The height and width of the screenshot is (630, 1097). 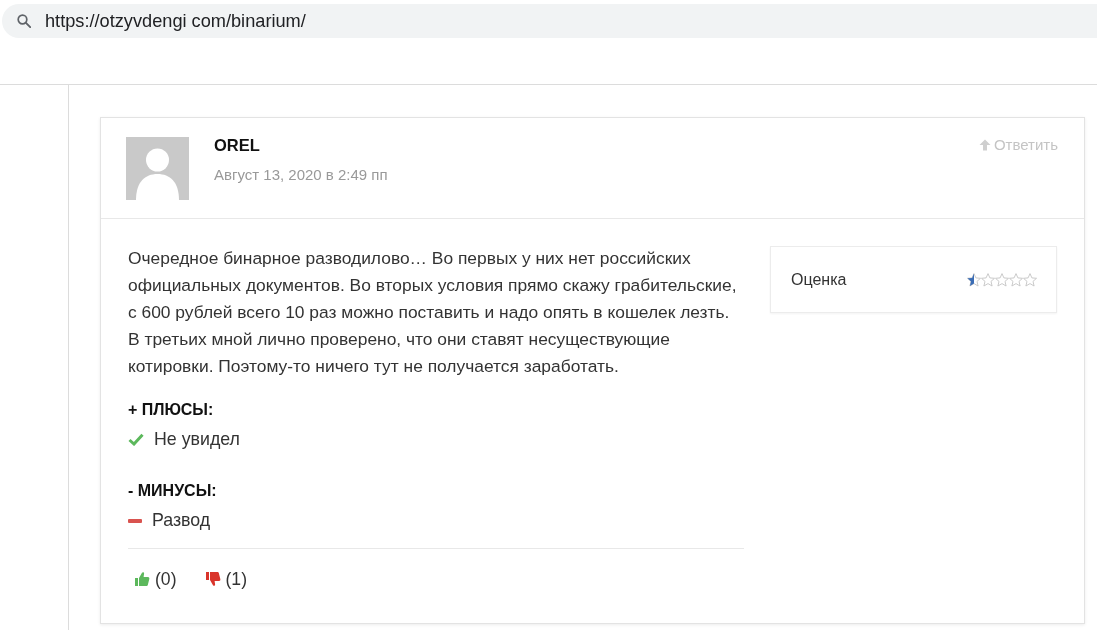 What do you see at coordinates (171, 410) in the screenshot?
I see `pros-heading: + ПЛЮСЫ:` at bounding box center [171, 410].